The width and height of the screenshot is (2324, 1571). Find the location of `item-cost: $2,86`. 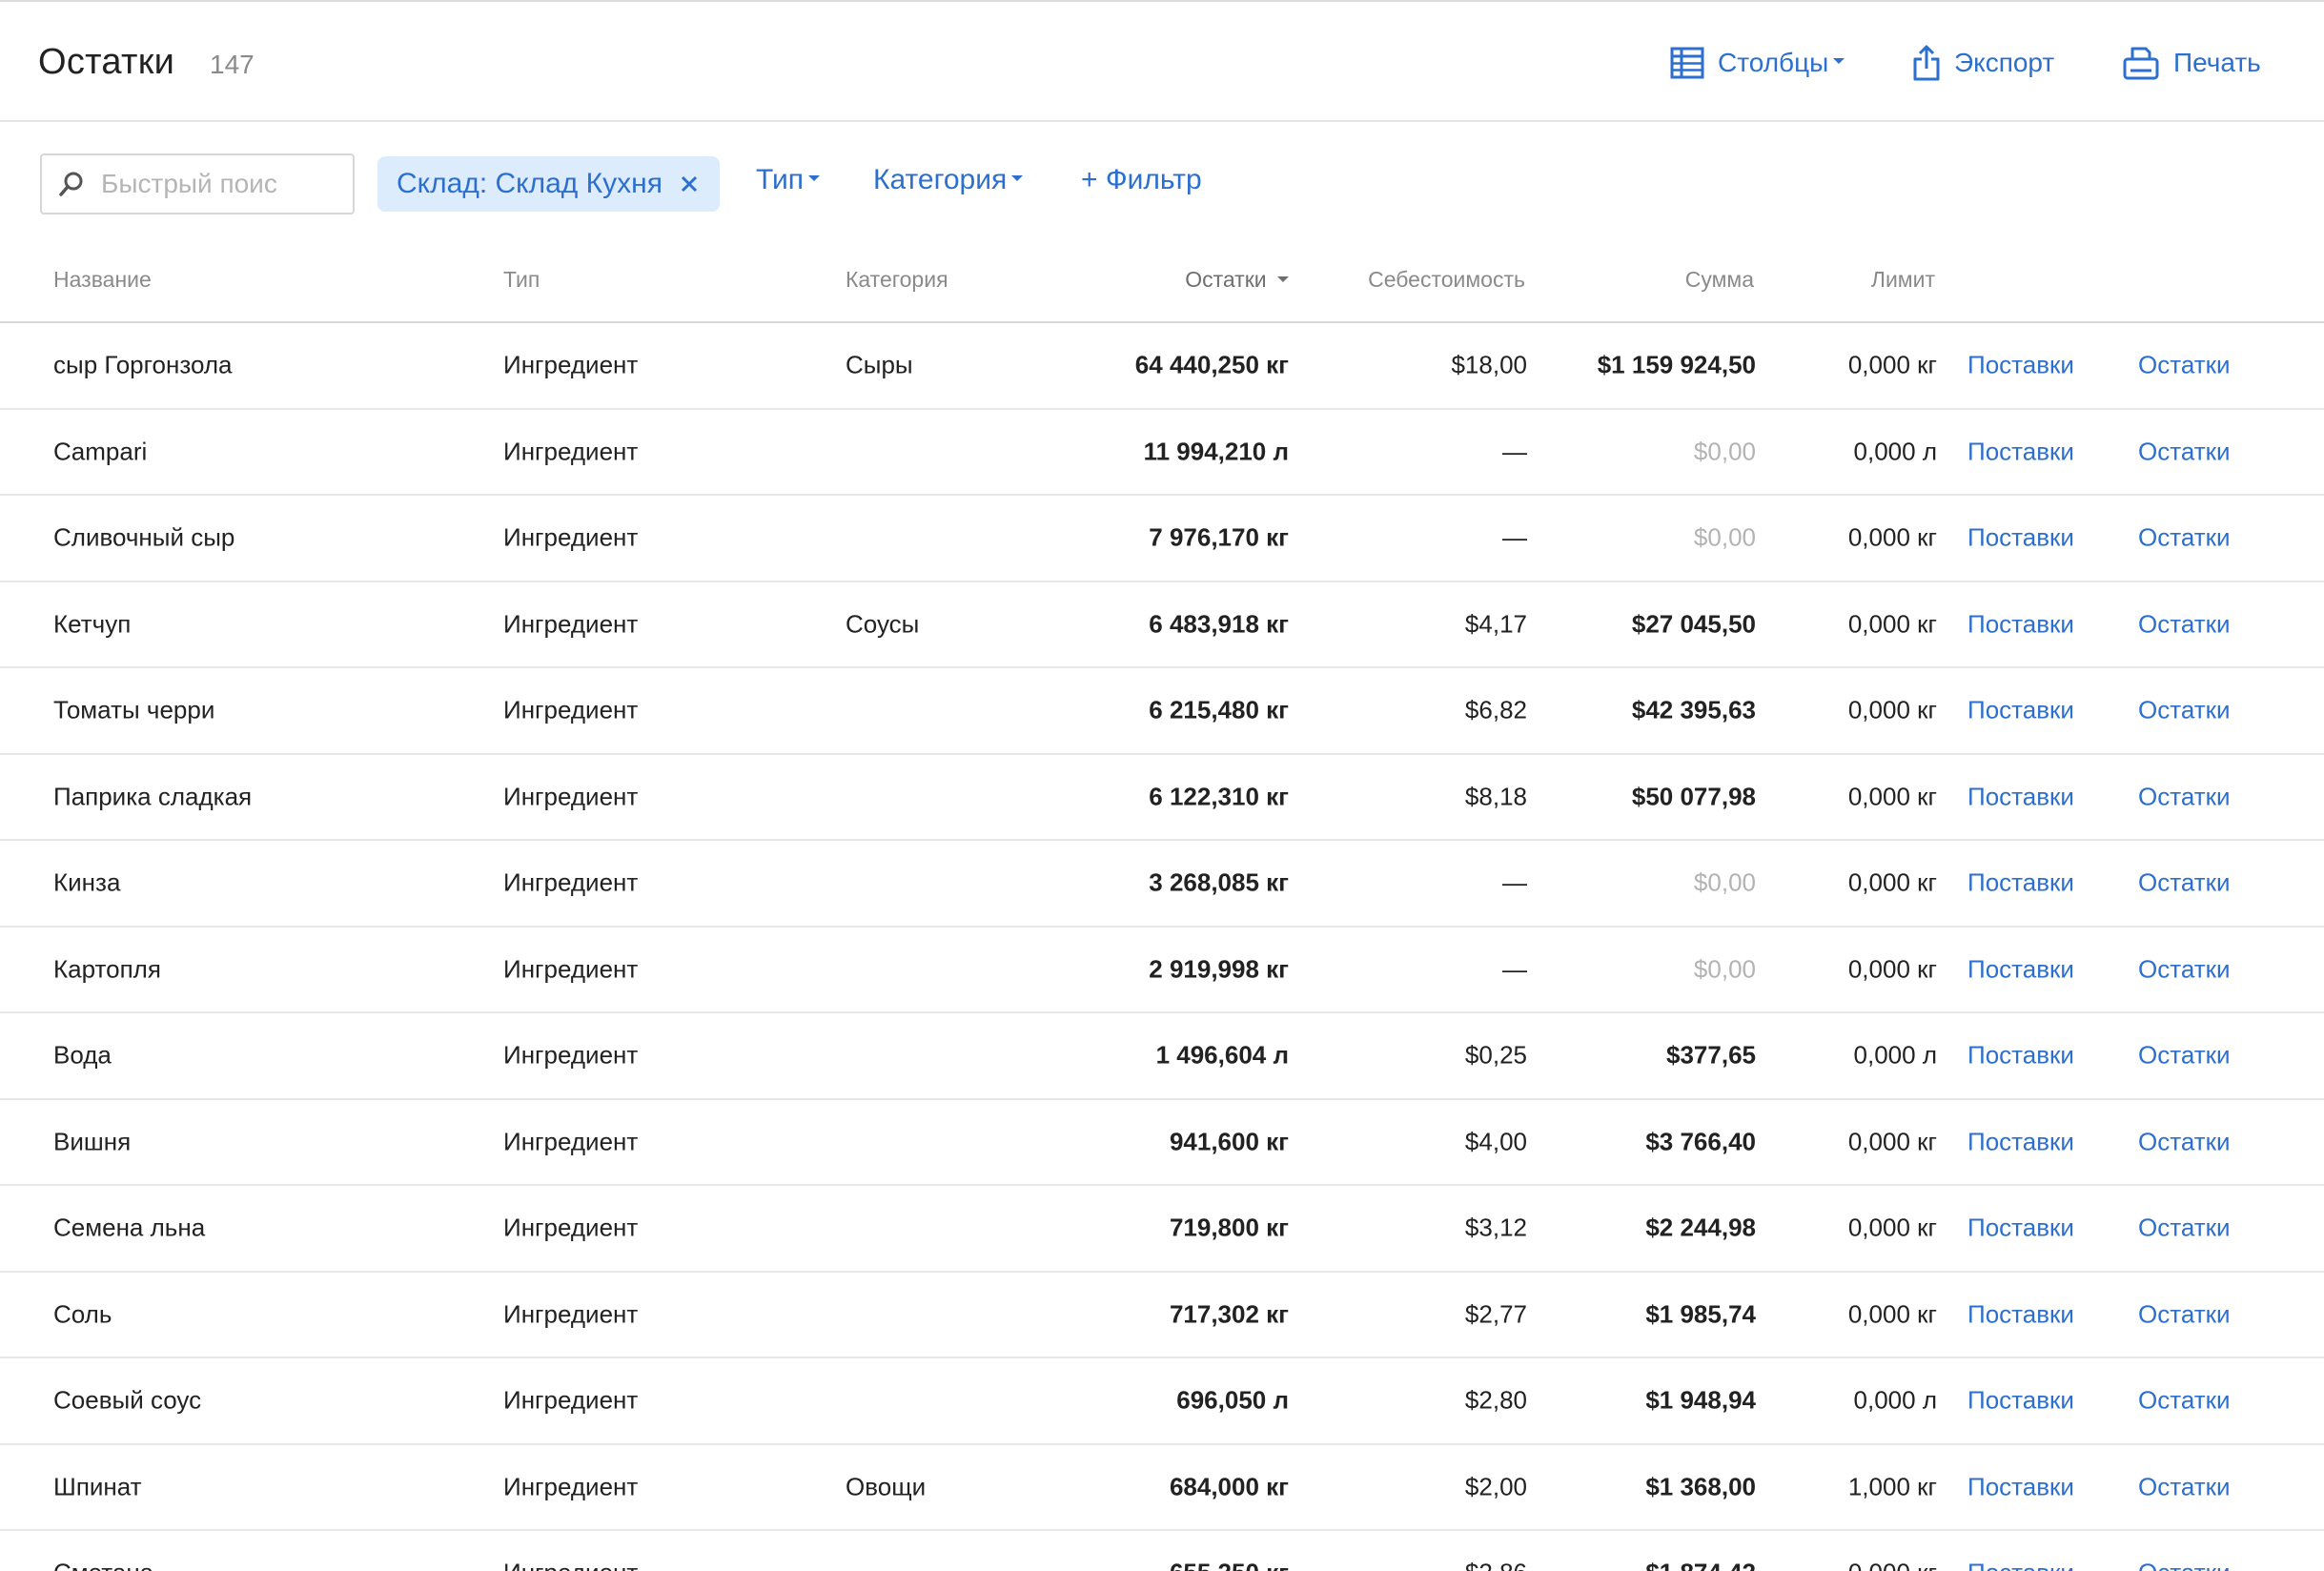

item-cost: $2,86 is located at coordinates (1496, 1565).